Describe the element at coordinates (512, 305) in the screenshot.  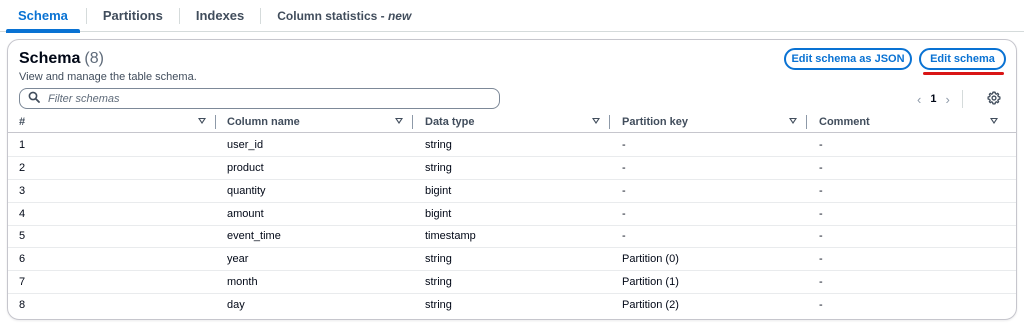
I see `table-row: 8 day string Partition (2) -` at that location.